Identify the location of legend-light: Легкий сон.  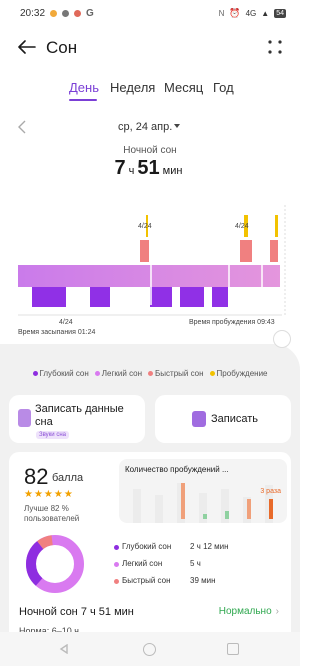
(118, 373).